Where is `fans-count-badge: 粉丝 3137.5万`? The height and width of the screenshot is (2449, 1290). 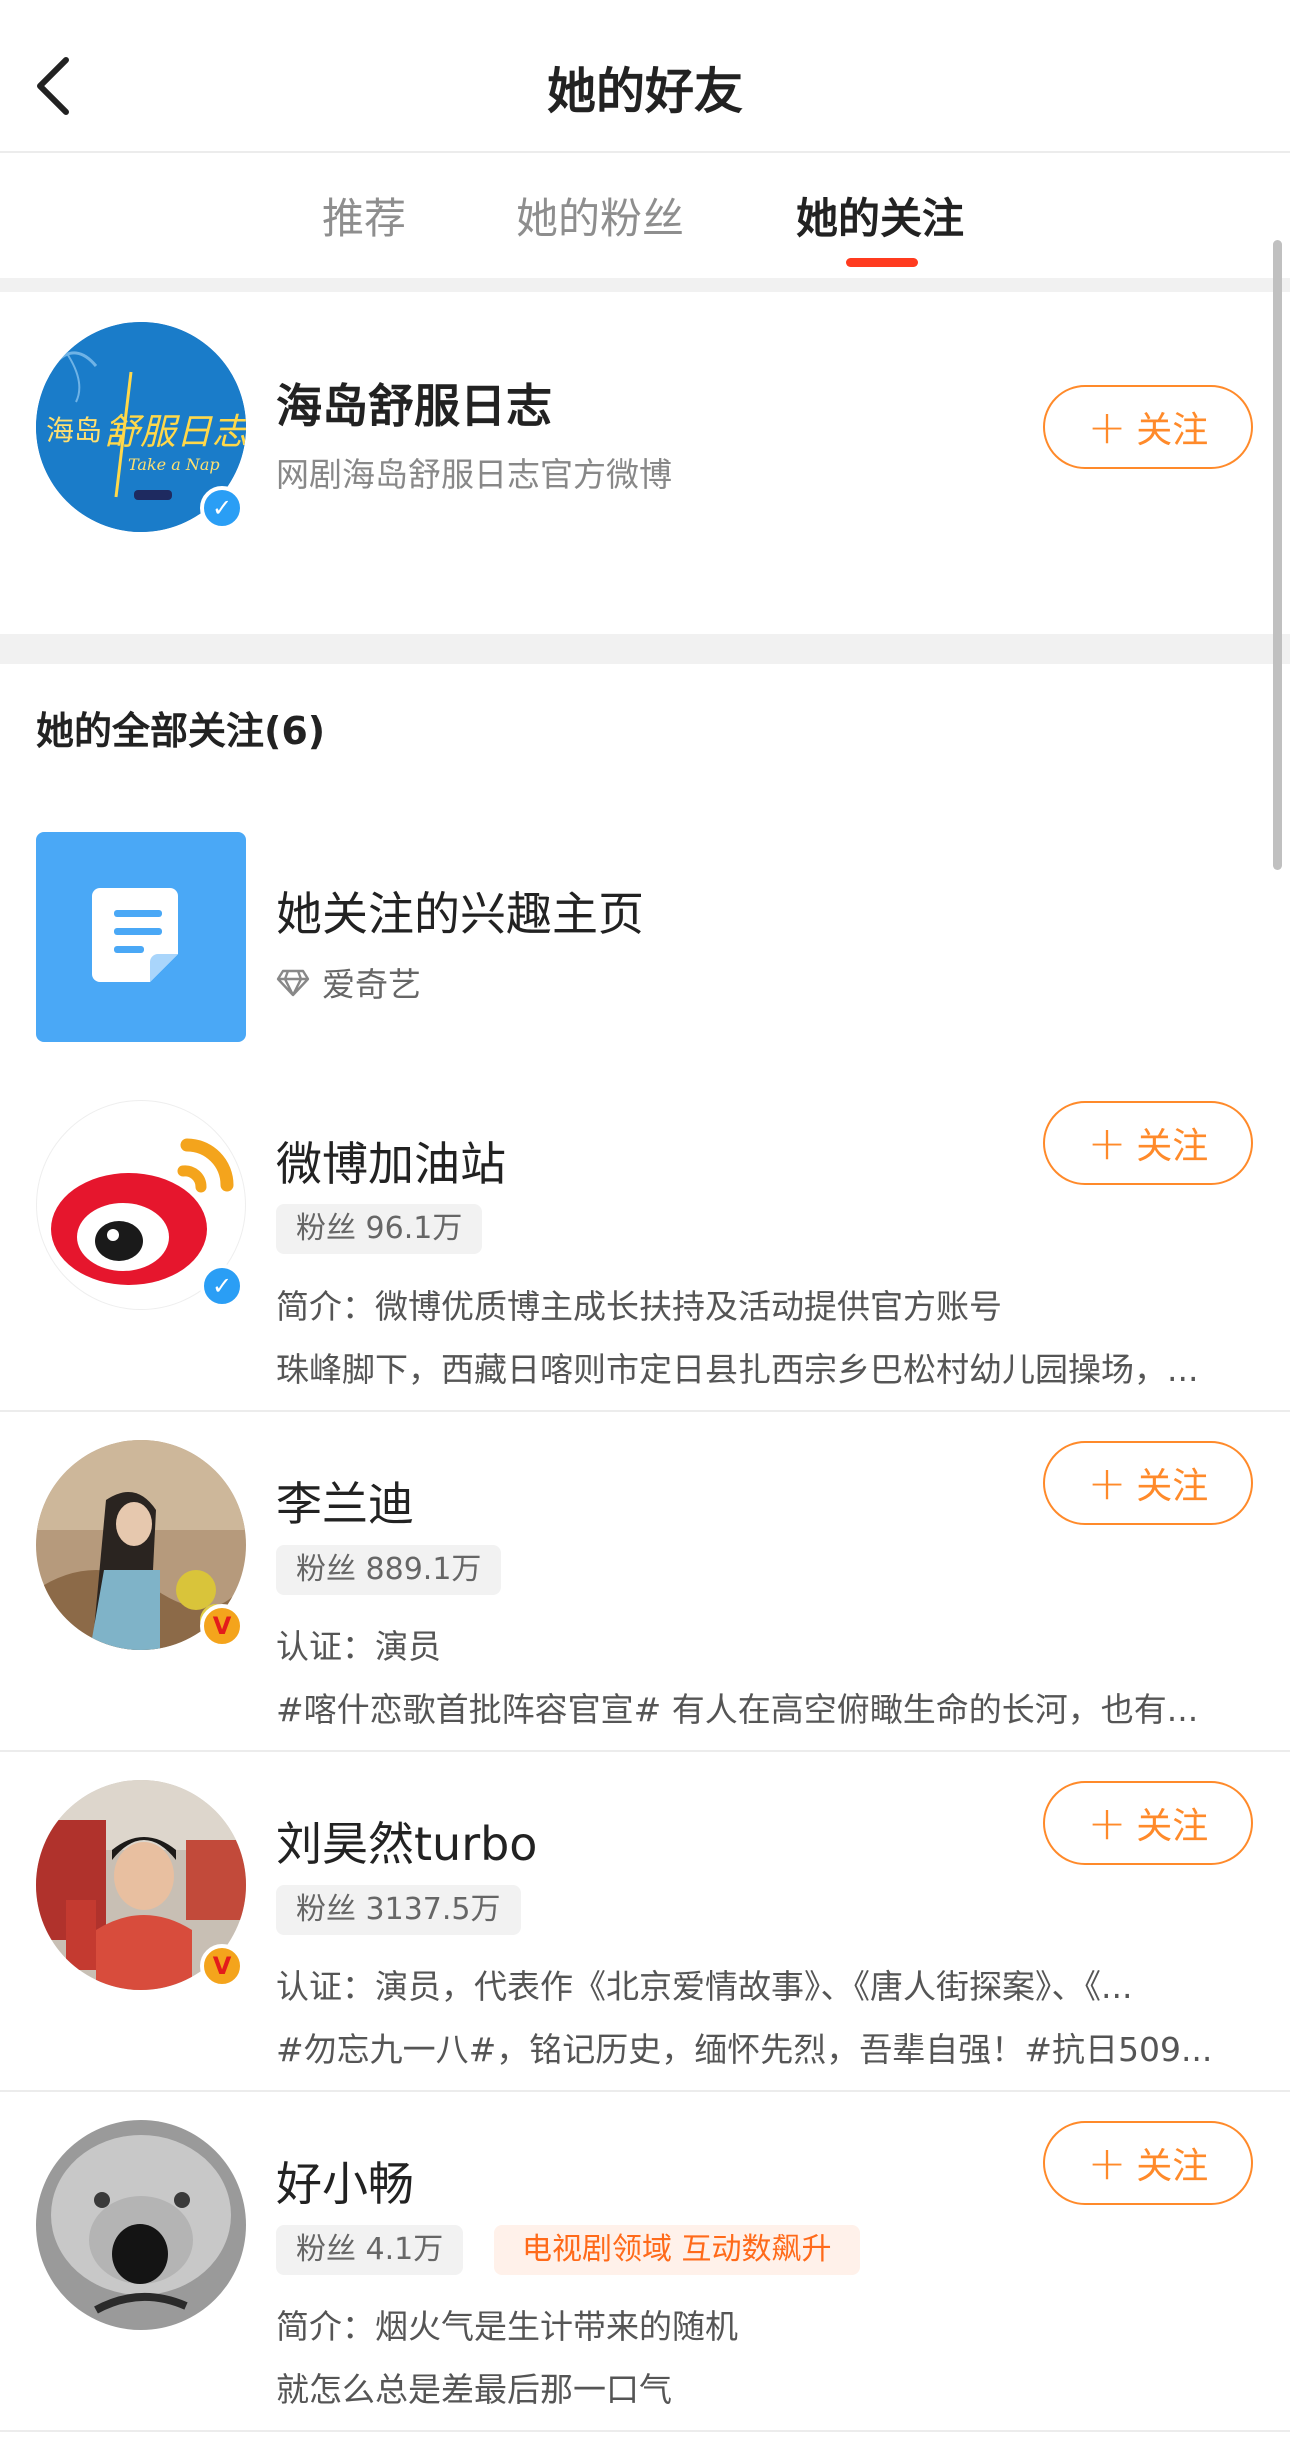
fans-count-badge: 粉丝 3137.5万 is located at coordinates (398, 1910).